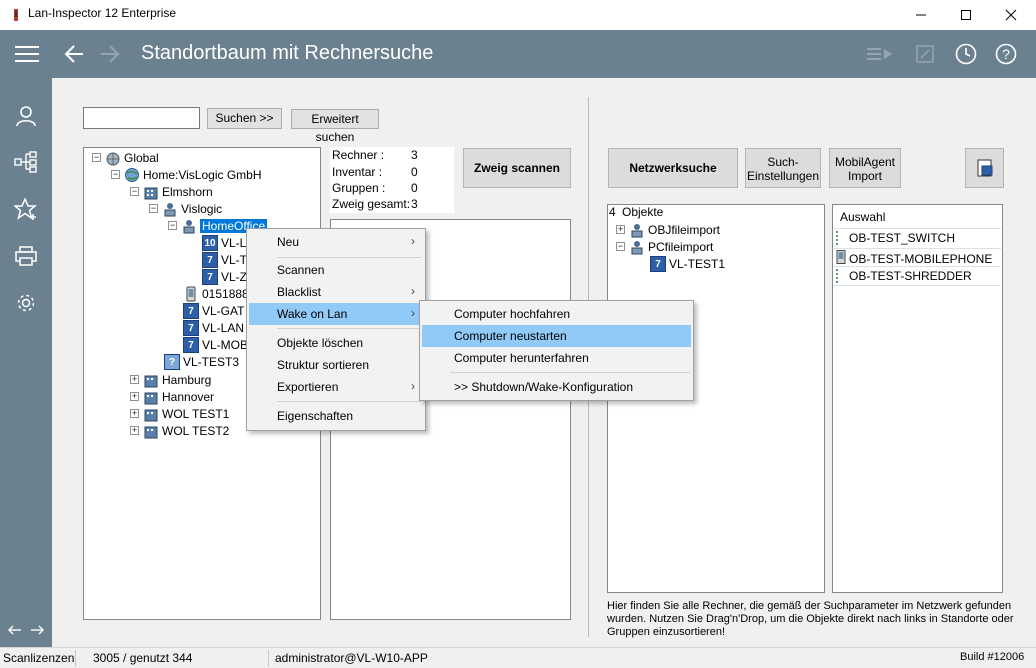 The height and width of the screenshot is (668, 1036). What do you see at coordinates (336, 292) in the screenshot?
I see `menu-item-blacklist: Blacklist ›` at bounding box center [336, 292].